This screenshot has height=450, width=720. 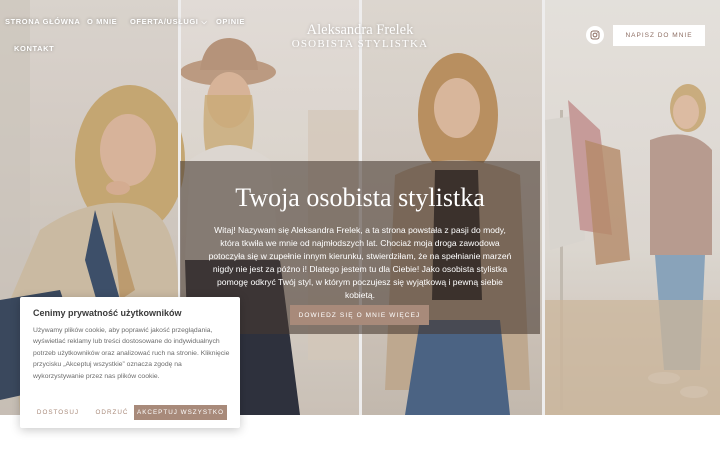 I want to click on site-logo: Aleksandra Frelek Osobista Stylistka, so click(x=360, y=37).